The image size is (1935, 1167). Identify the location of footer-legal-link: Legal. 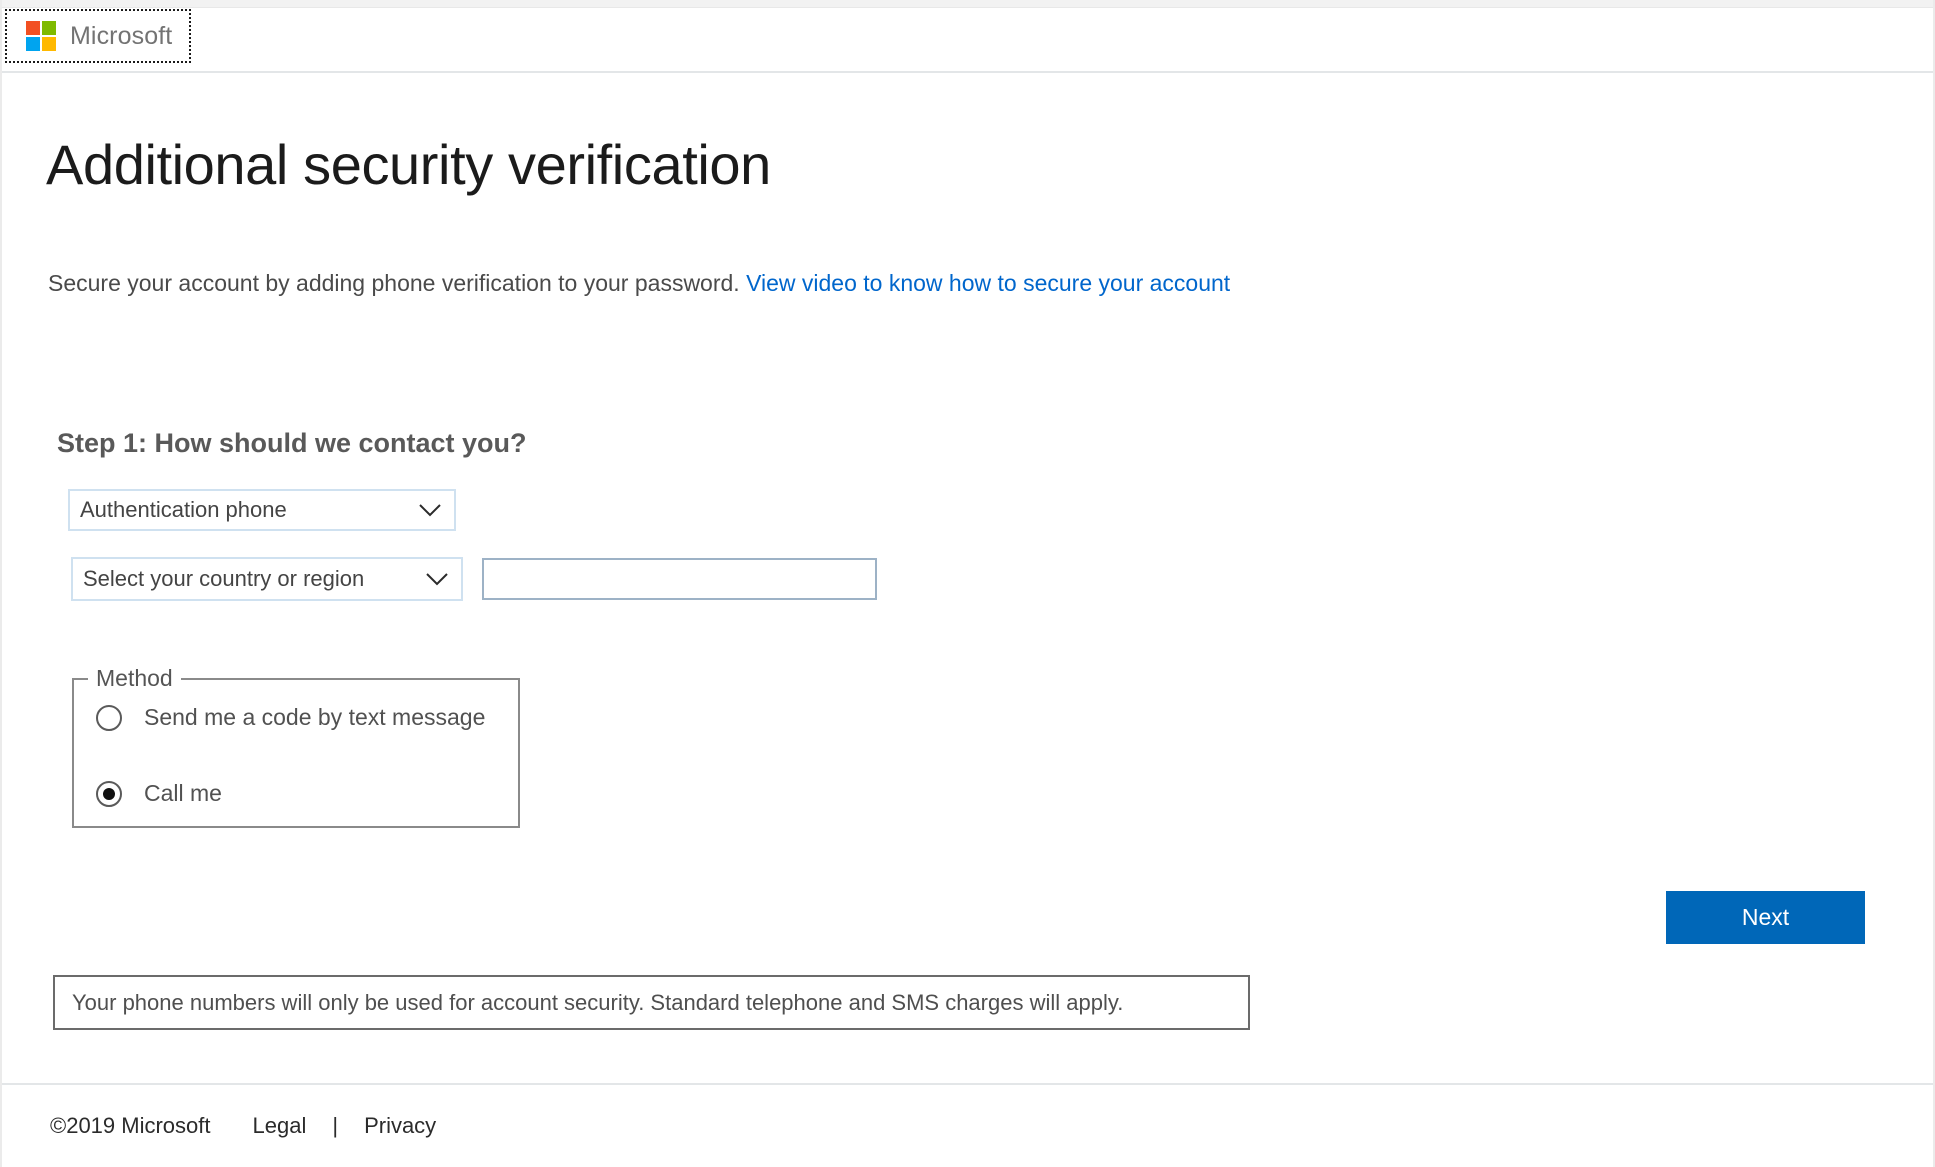
(280, 1126).